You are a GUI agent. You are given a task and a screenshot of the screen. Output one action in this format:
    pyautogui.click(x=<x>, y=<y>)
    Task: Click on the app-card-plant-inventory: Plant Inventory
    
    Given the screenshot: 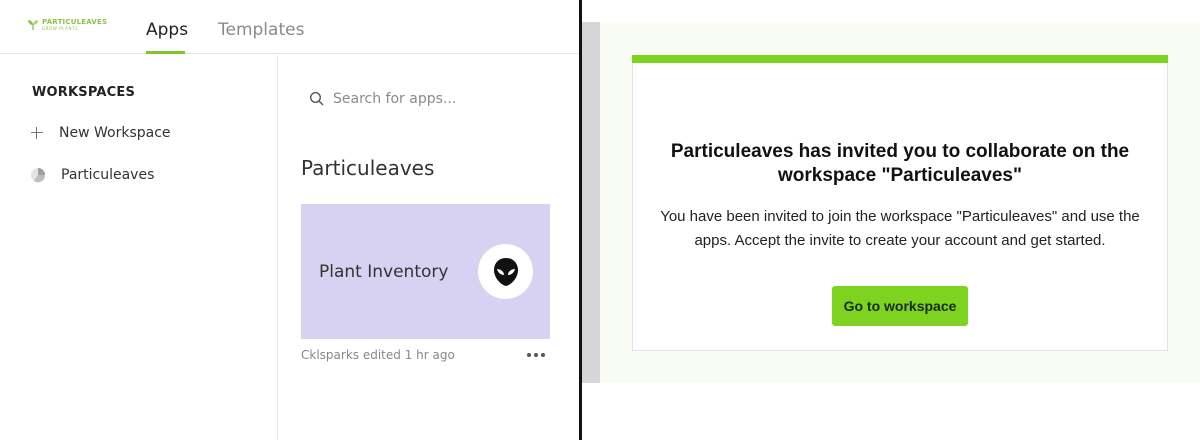 What is the action you would take?
    pyautogui.click(x=425, y=271)
    